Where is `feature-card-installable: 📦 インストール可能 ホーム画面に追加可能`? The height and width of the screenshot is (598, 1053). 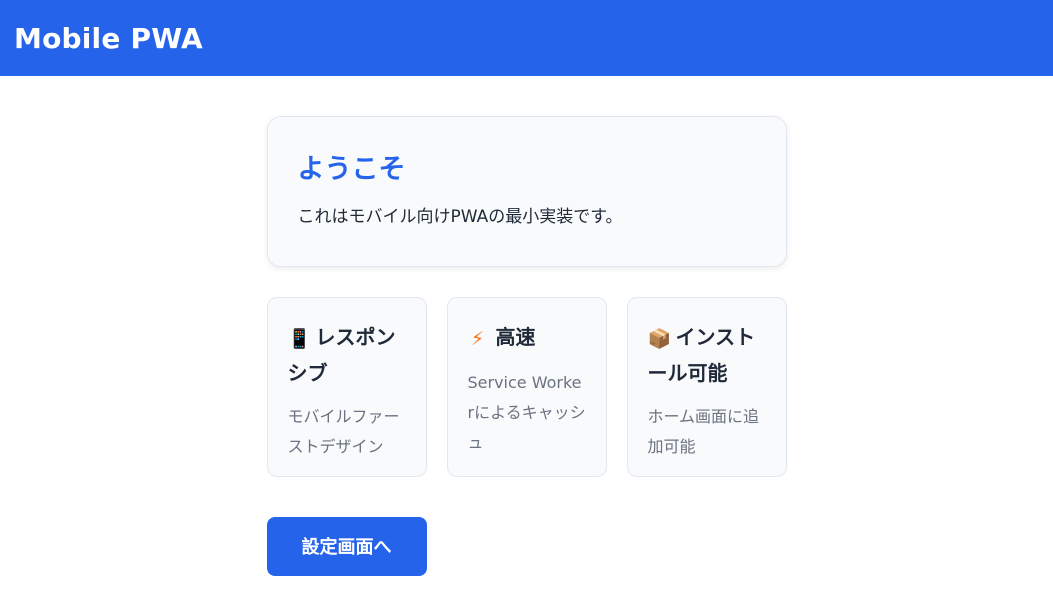 feature-card-installable: 📦 インストール可能 ホーム画面に追加可能 is located at coordinates (706, 387).